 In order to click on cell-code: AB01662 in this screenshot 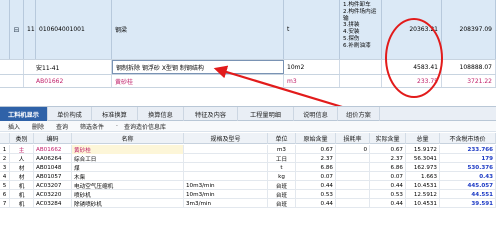, I will do `click(53, 149)`.